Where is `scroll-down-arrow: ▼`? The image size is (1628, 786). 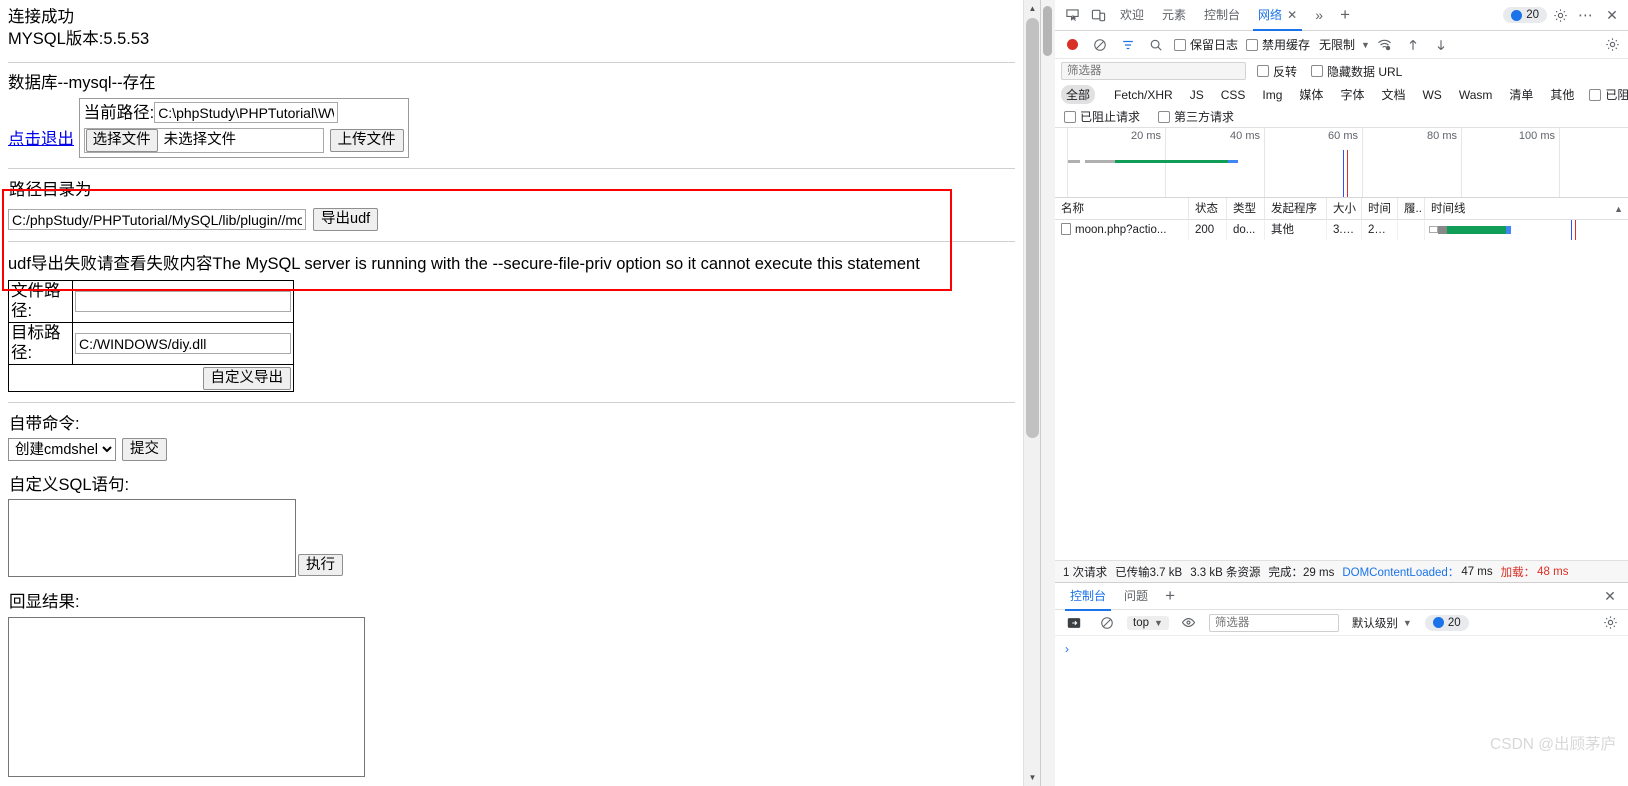 scroll-down-arrow: ▼ is located at coordinates (1032, 777).